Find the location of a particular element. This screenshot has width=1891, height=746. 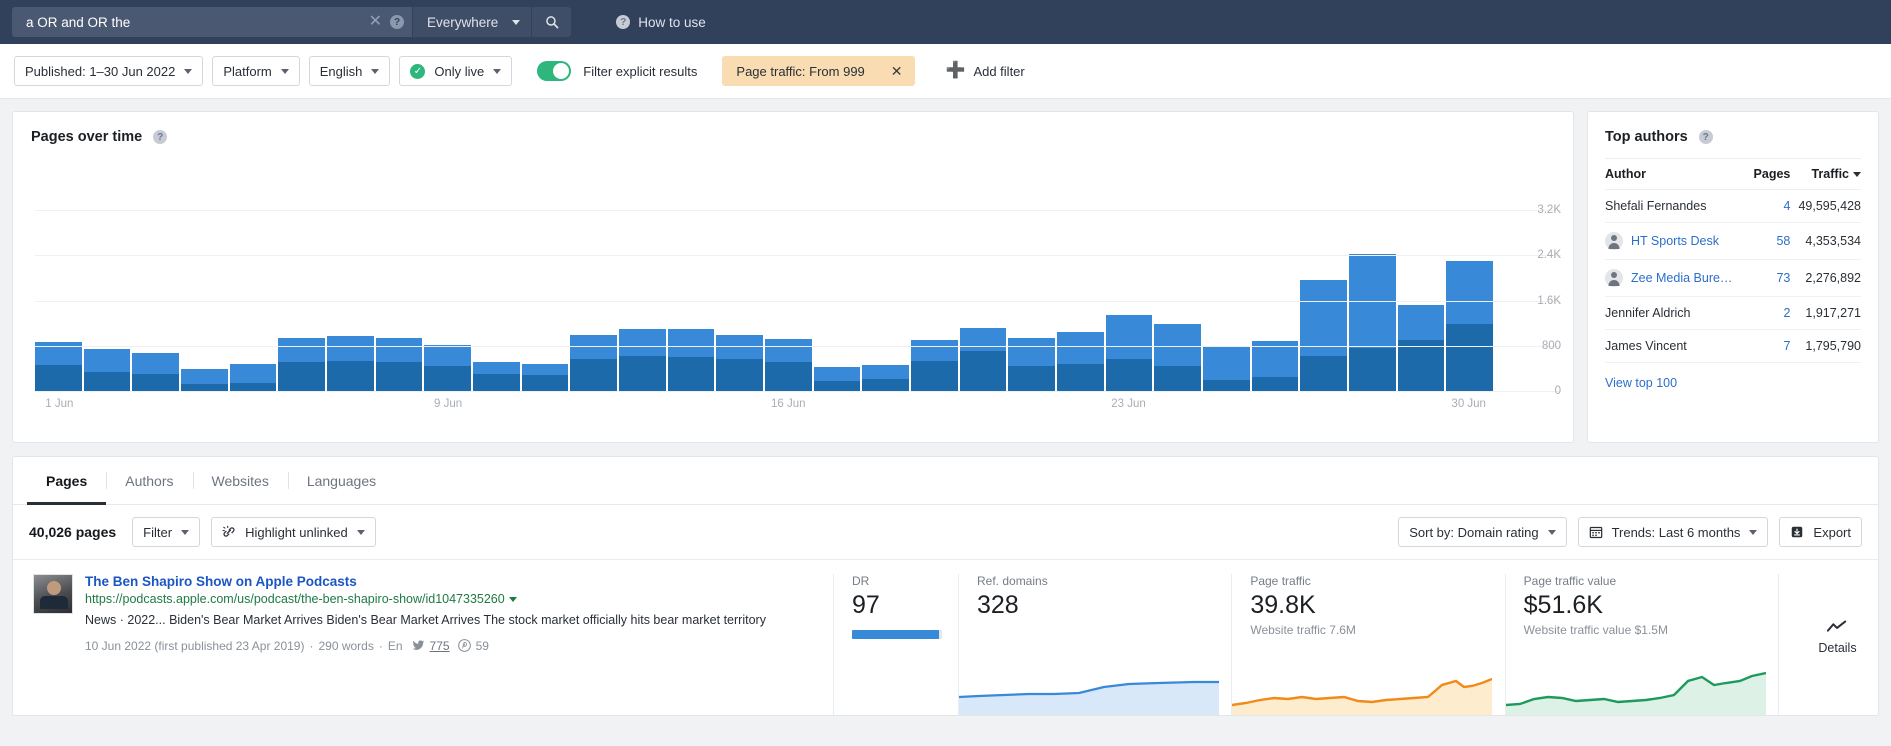

sort-by-button: Sort by: Domain rating is located at coordinates (1482, 532).